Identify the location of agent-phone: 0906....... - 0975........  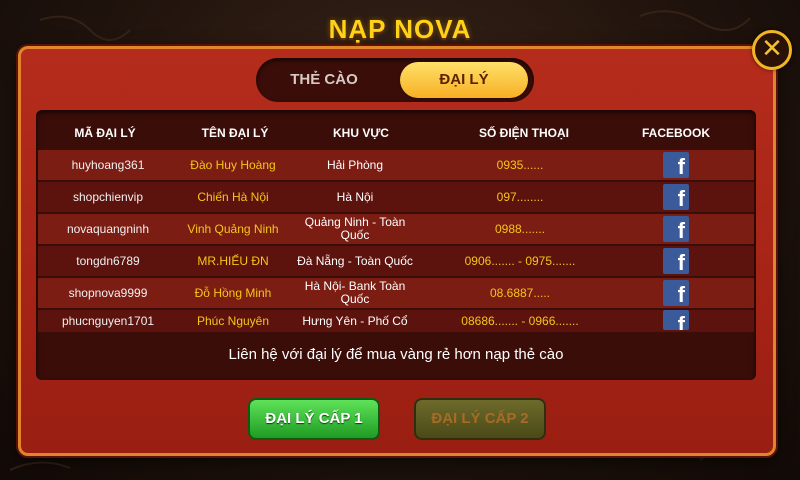
(520, 260).